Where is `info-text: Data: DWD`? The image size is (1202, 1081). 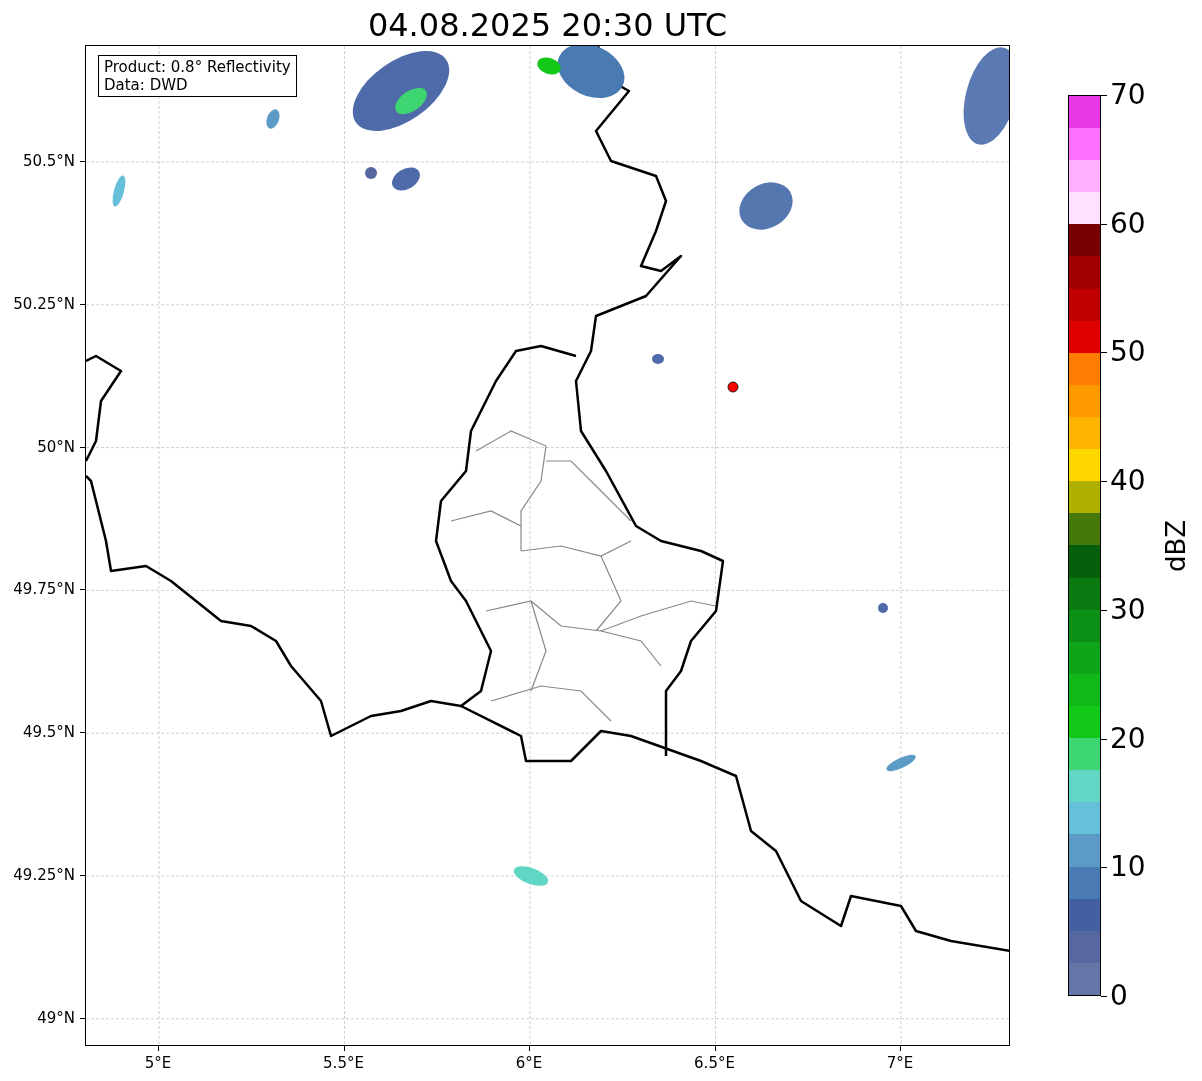 info-text: Data: DWD is located at coordinates (146, 85).